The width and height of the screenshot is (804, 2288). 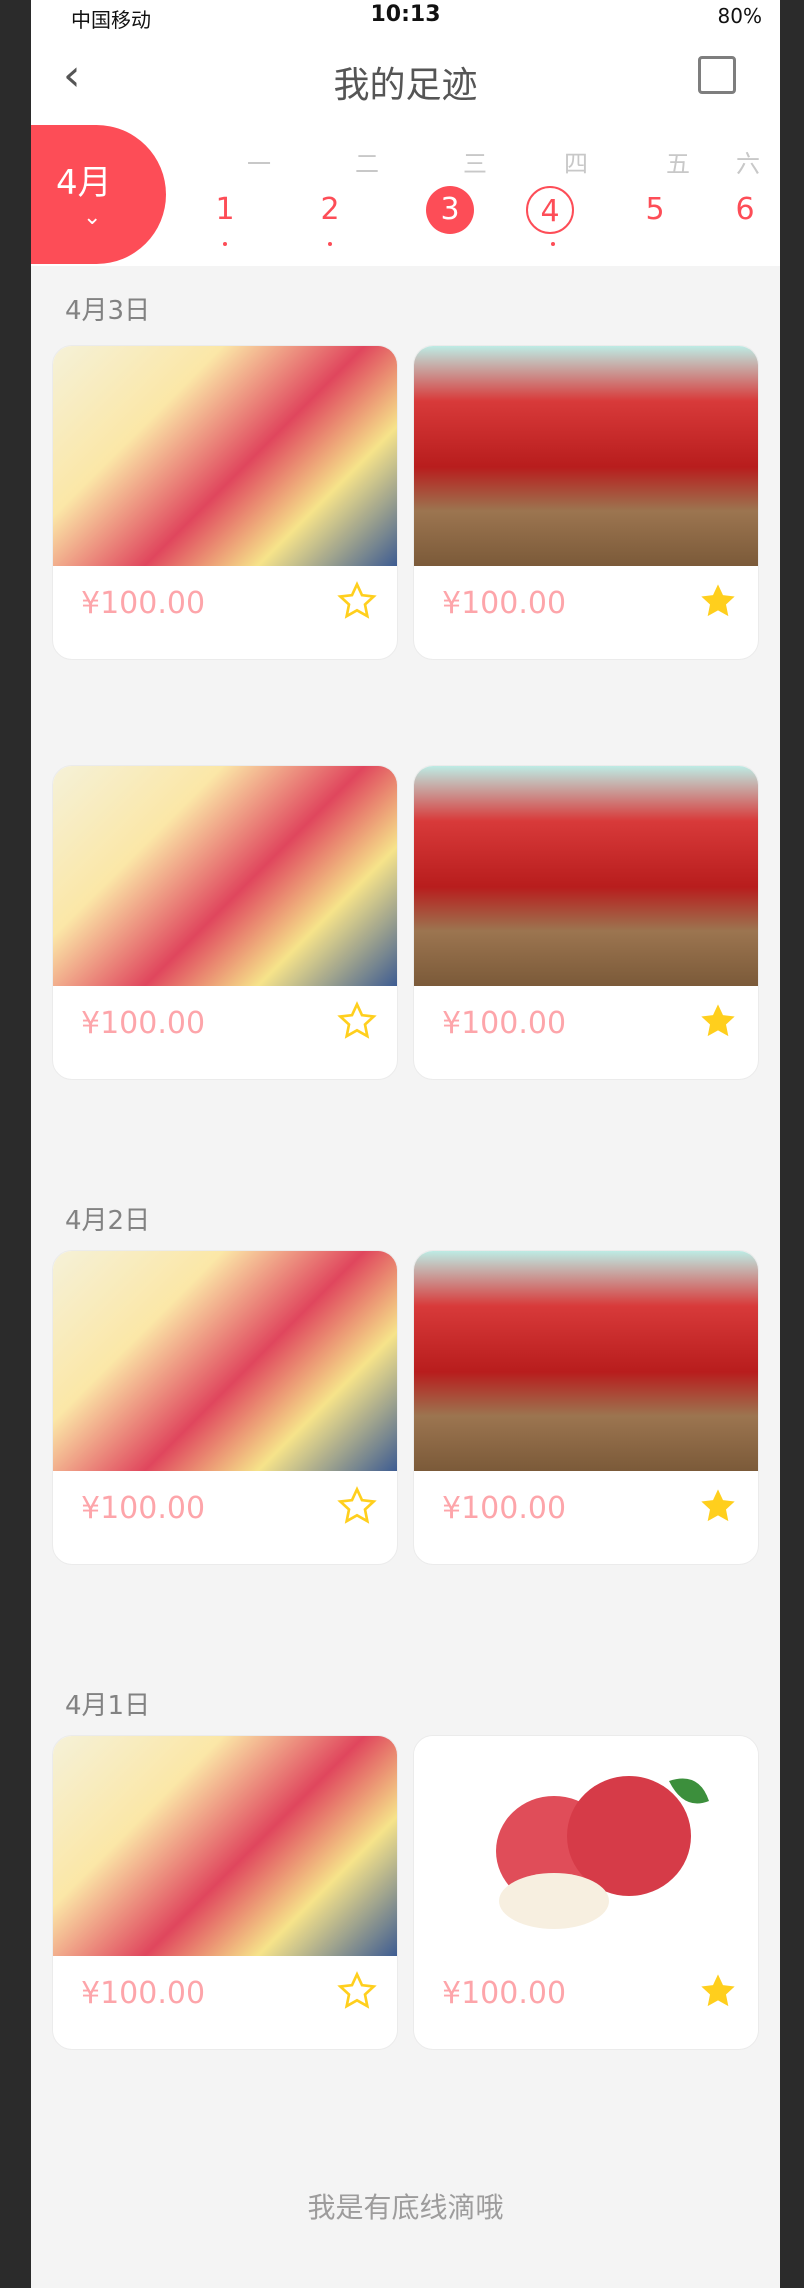 What do you see at coordinates (108, 311) in the screenshot?
I see `date-label: 4月3日` at bounding box center [108, 311].